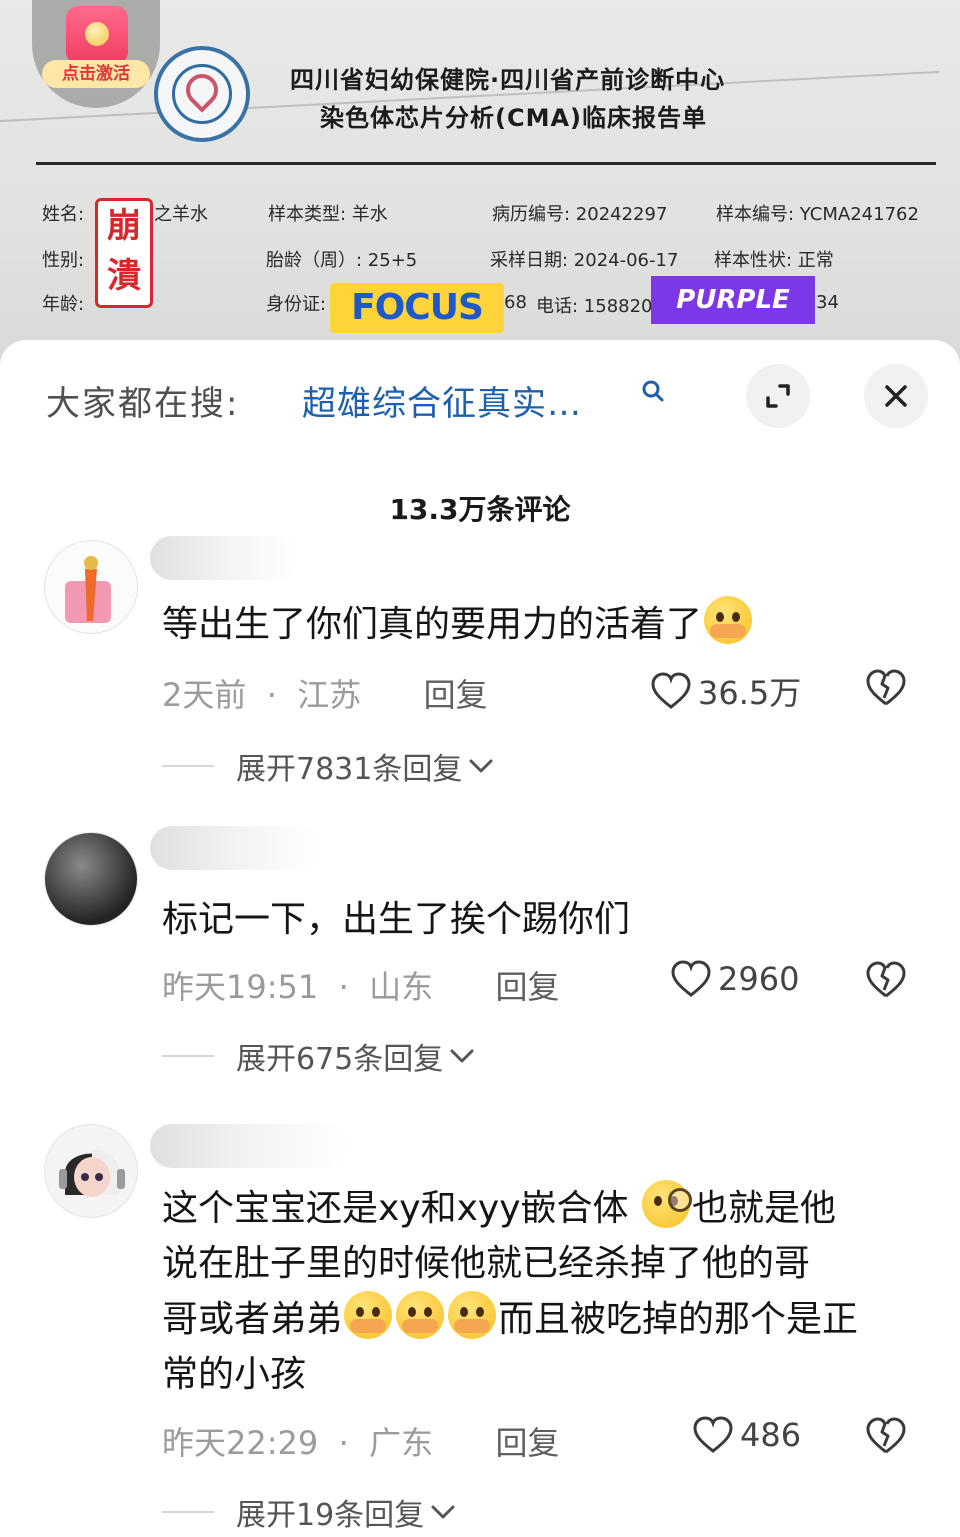  I want to click on gender-label: 性别:, so click(63, 260).